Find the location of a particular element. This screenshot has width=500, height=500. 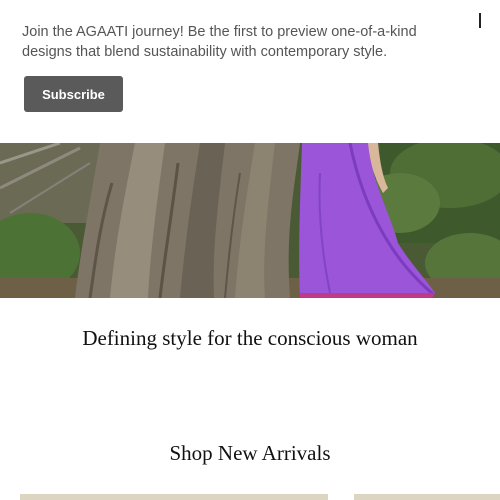

close-icon is located at coordinates (480, 21).